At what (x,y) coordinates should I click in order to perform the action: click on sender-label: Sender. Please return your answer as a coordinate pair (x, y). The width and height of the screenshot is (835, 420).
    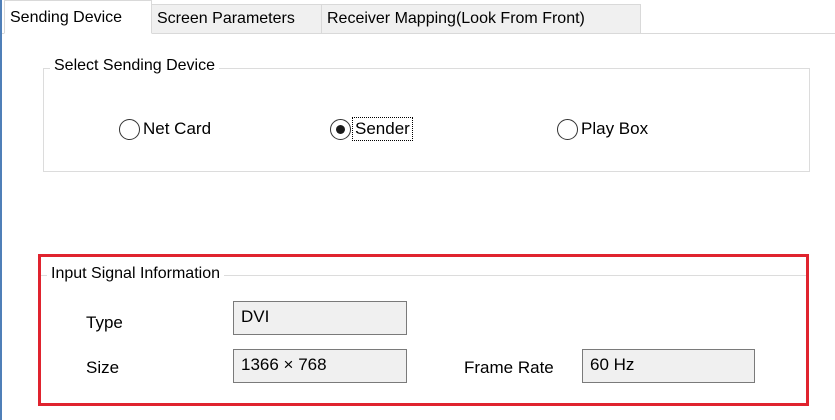
    Looking at the image, I should click on (382, 129).